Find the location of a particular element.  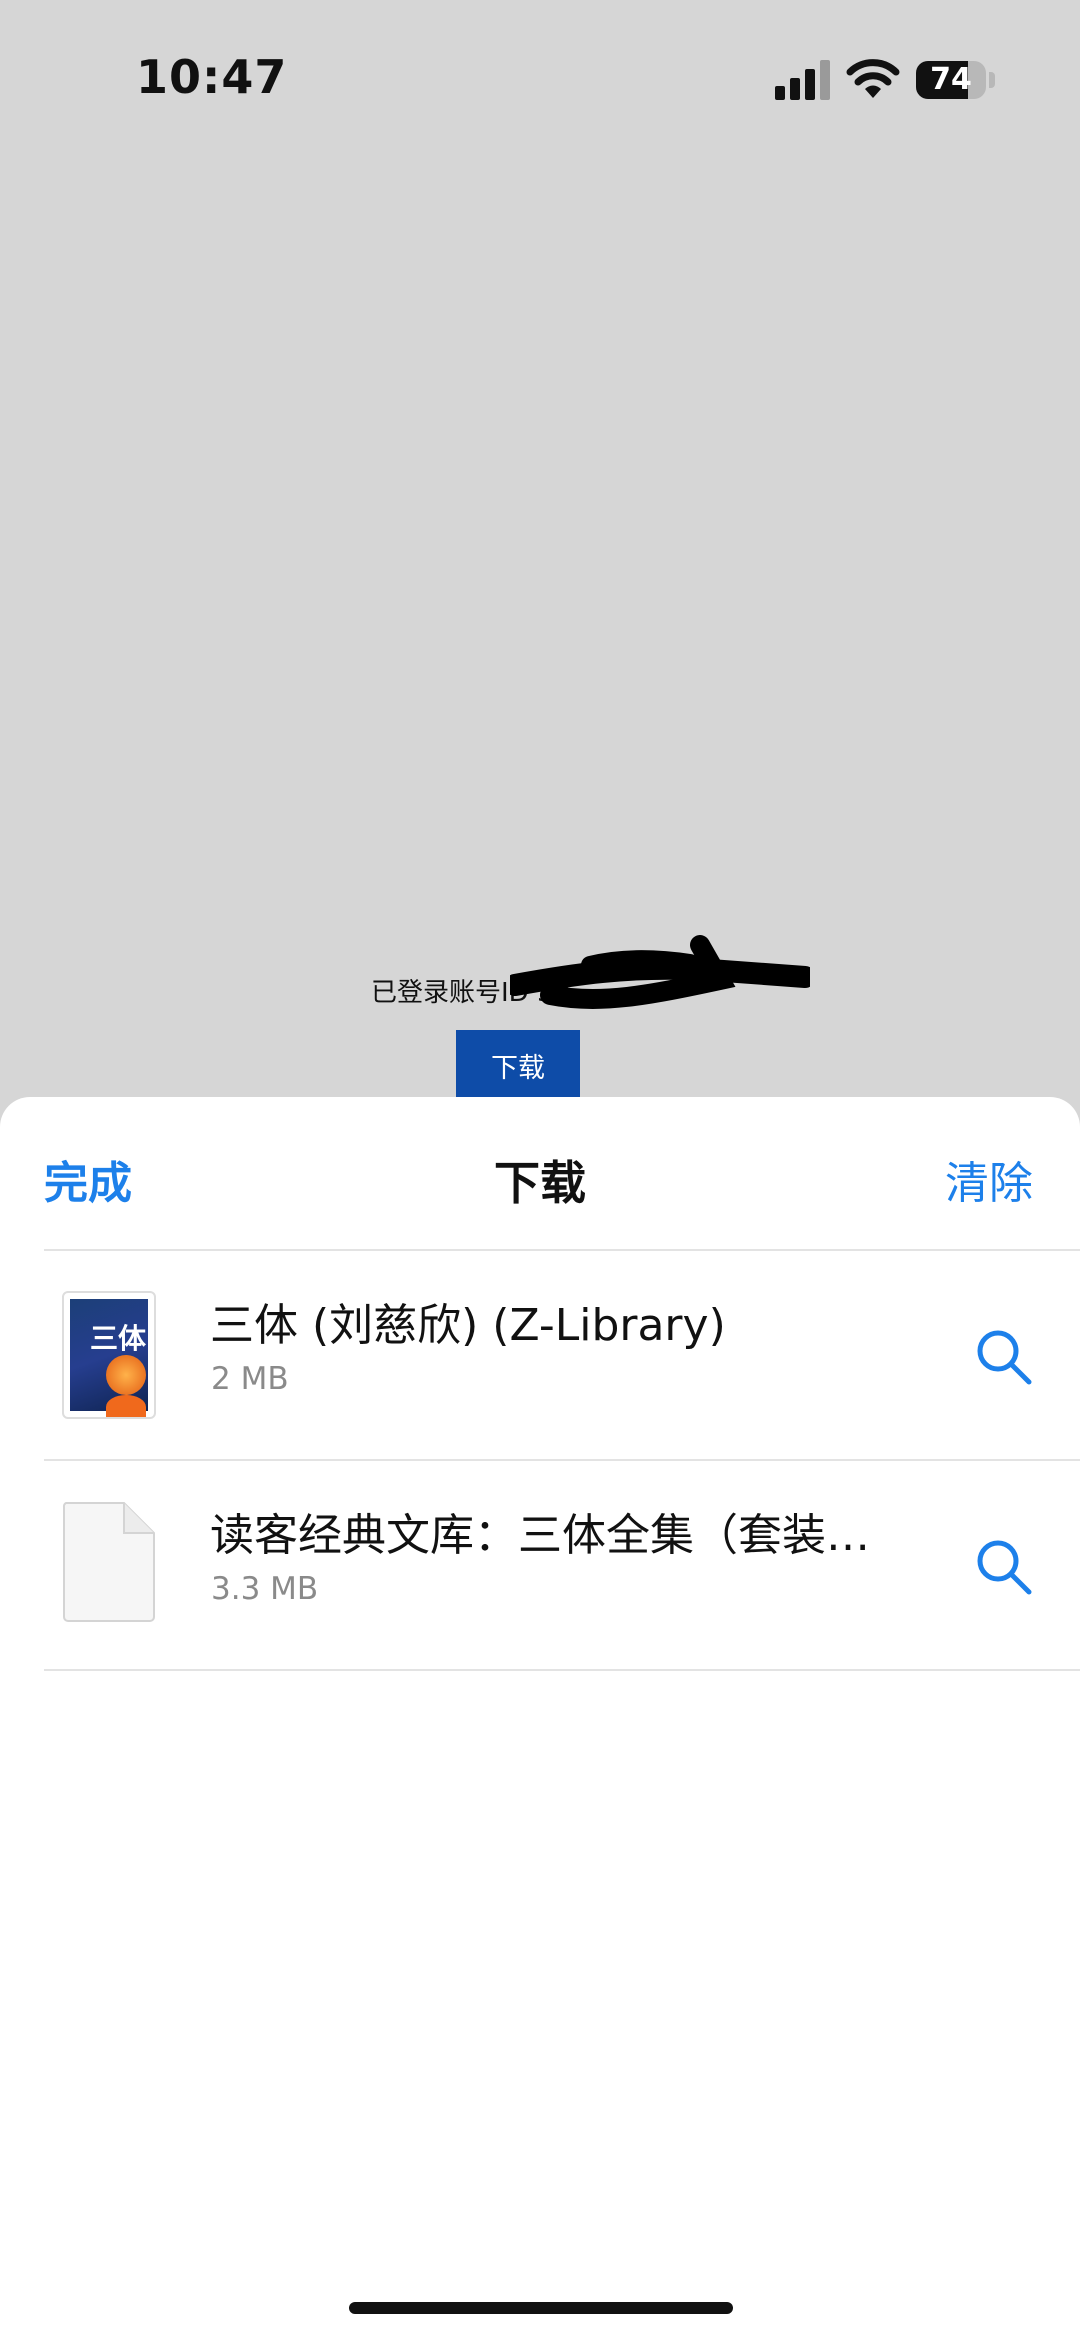

download-item: 三体 三体 (刘慈欣) (Z-Library) 2 MB is located at coordinates (540, 1355).